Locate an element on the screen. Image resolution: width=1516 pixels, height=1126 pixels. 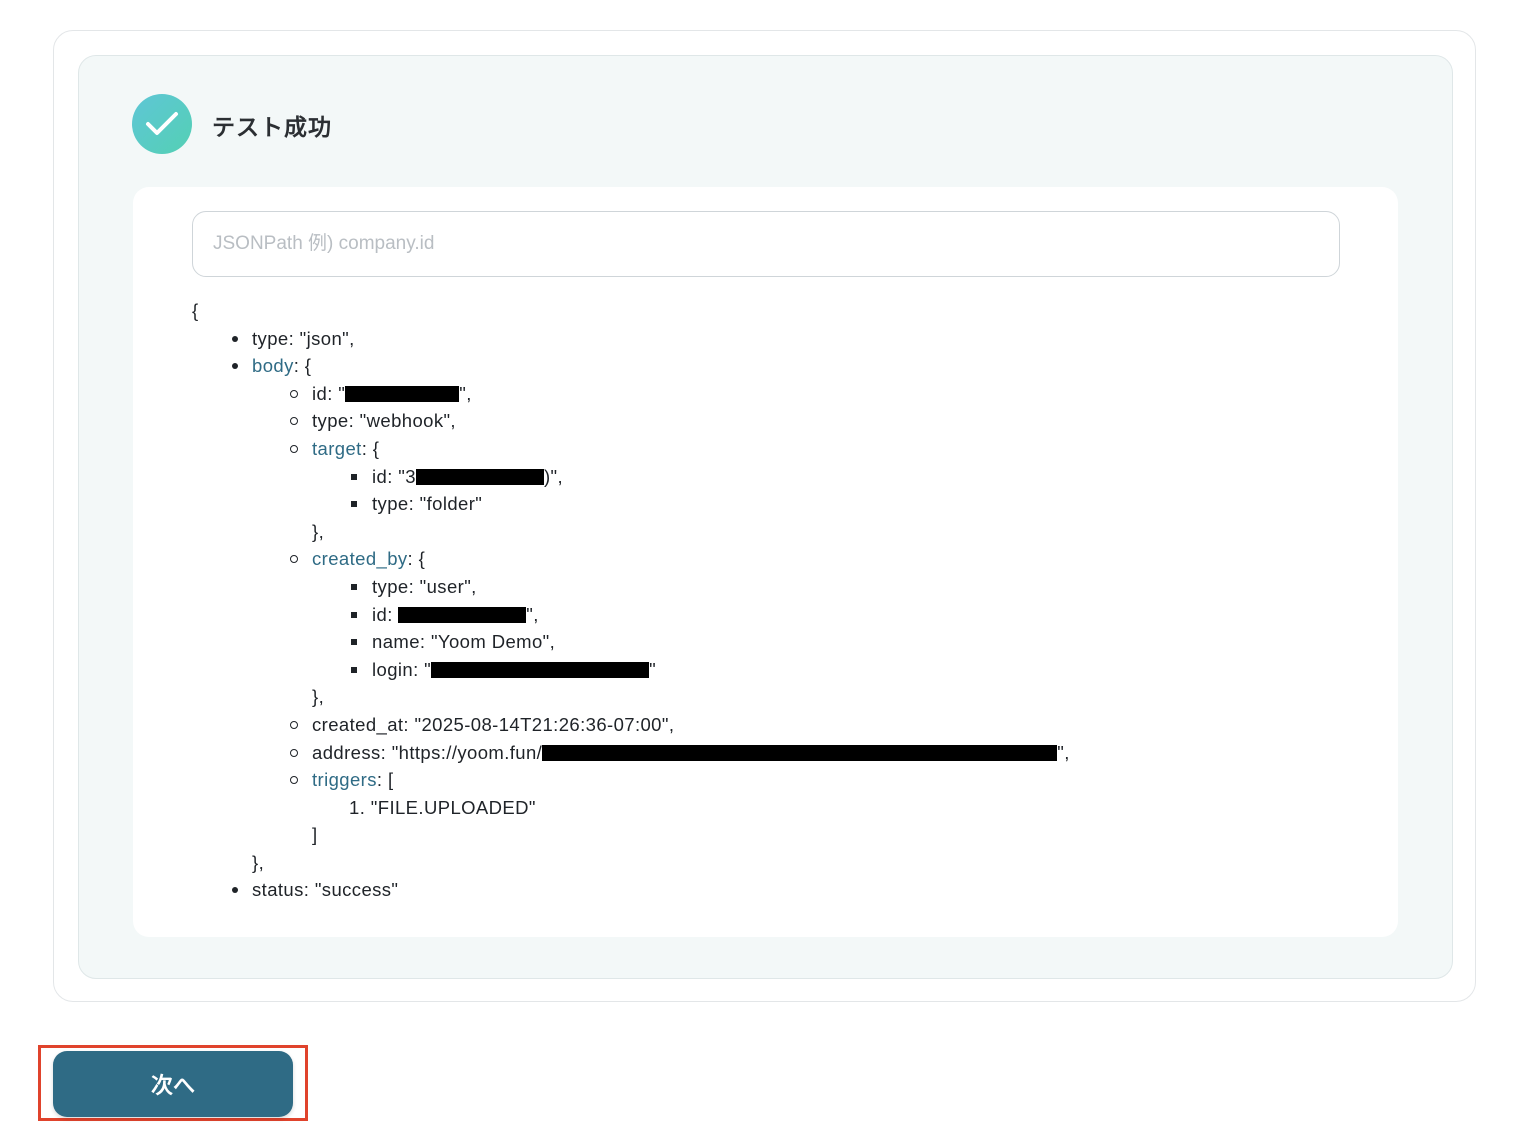
tree-line-body-close: }, is located at coordinates (258, 862).